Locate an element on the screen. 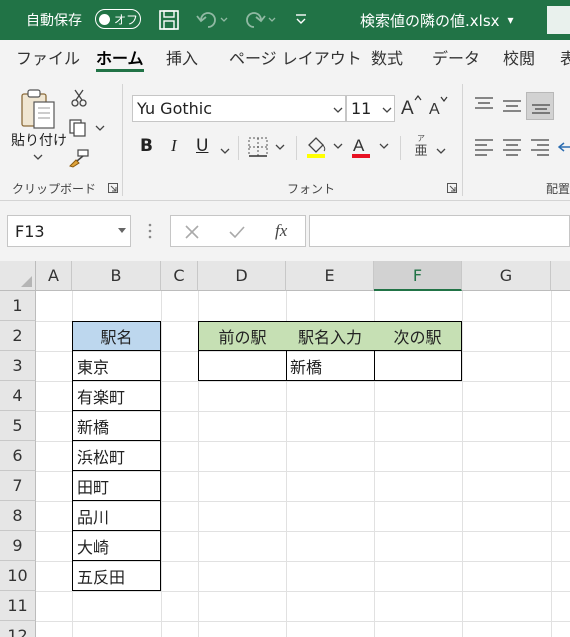 This screenshot has height=637, width=570. column-header-d: D is located at coordinates (242, 276).